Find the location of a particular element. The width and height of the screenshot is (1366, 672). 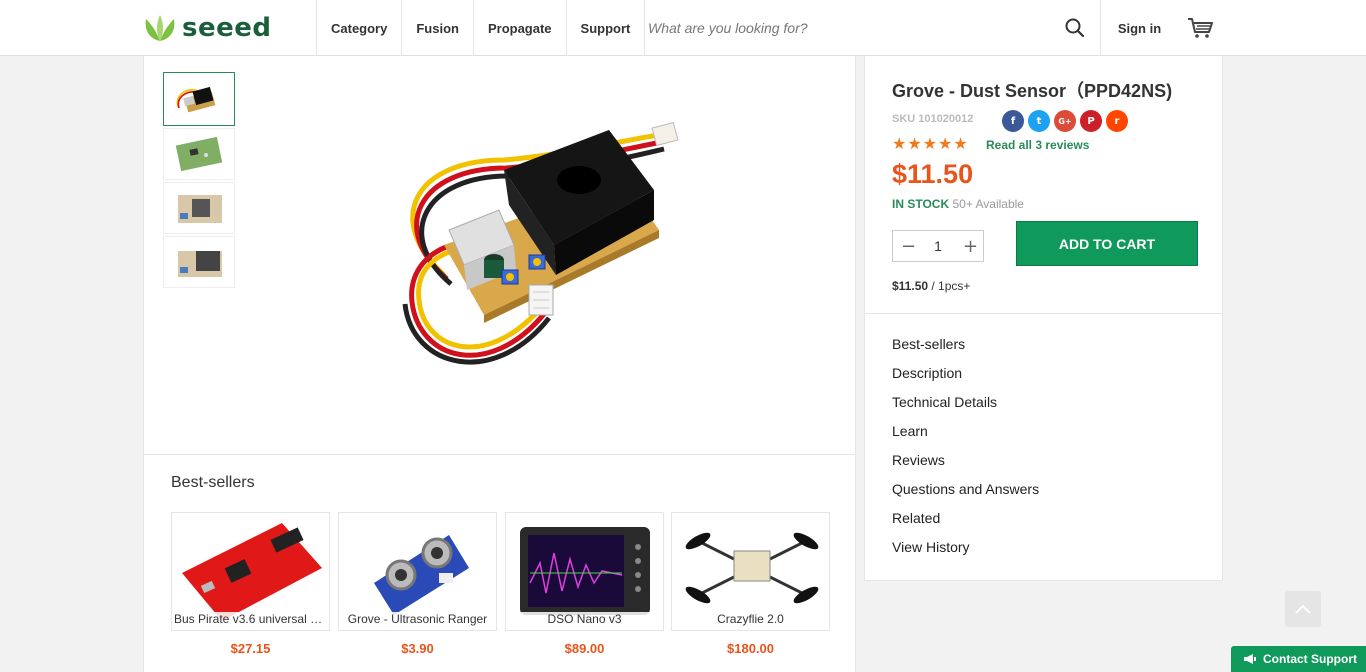

quantity-value: 1 is located at coordinates (938, 246).